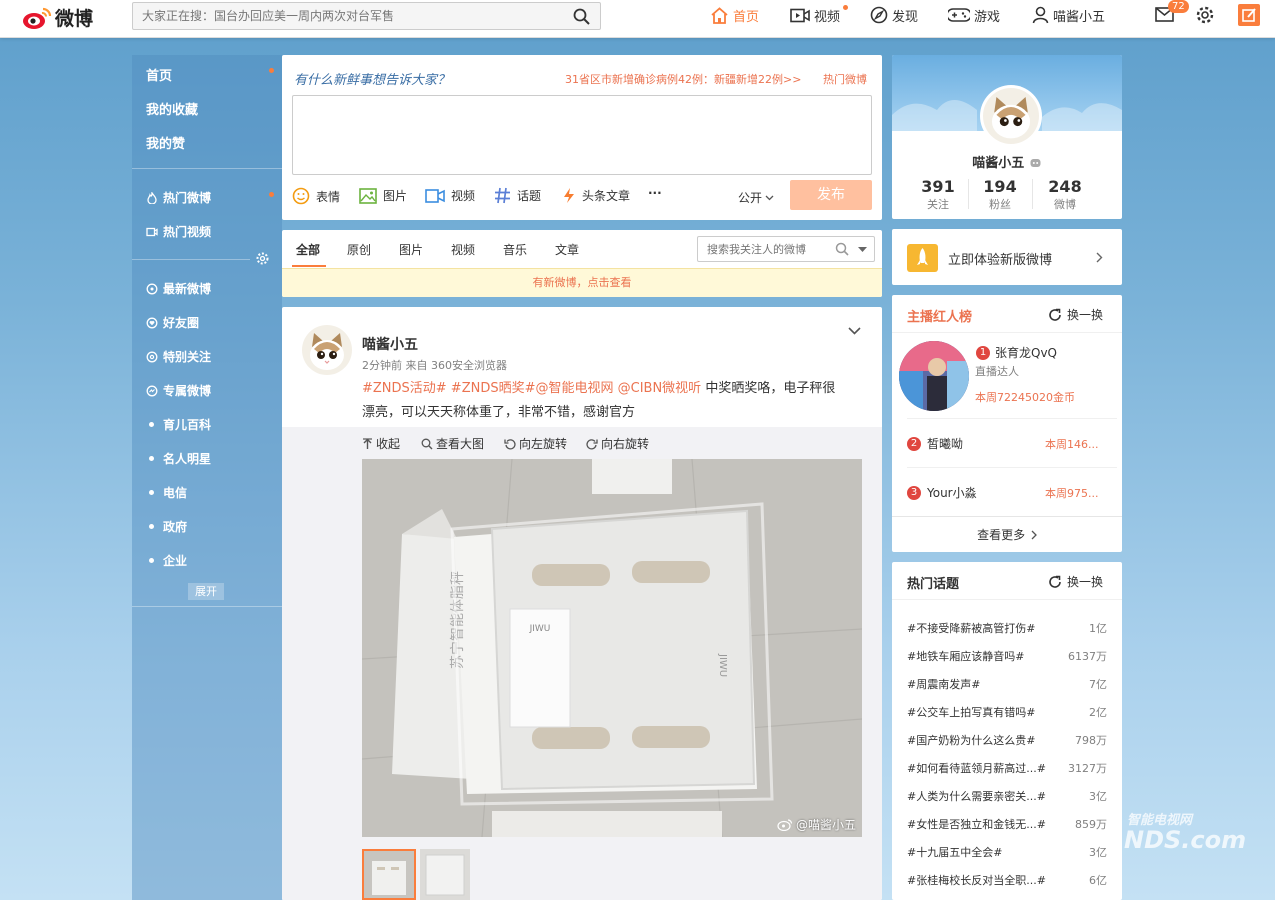 Image resolution: width=1275 pixels, height=900 pixels. What do you see at coordinates (1075, 314) in the screenshot?
I see `anchor-refresh-button: 换一换` at bounding box center [1075, 314].